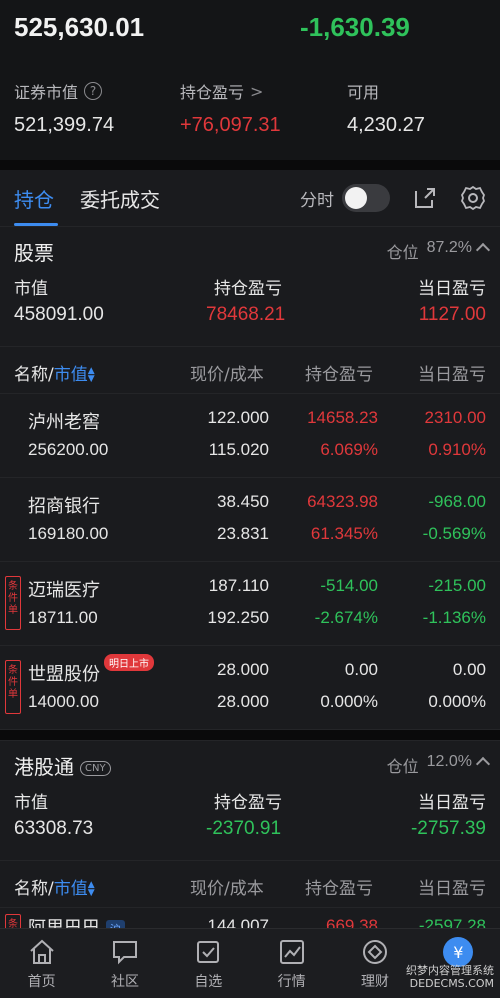  Describe the element at coordinates (346, 617) in the screenshot. I see `holding-pnl-pct: -2.674%` at that location.